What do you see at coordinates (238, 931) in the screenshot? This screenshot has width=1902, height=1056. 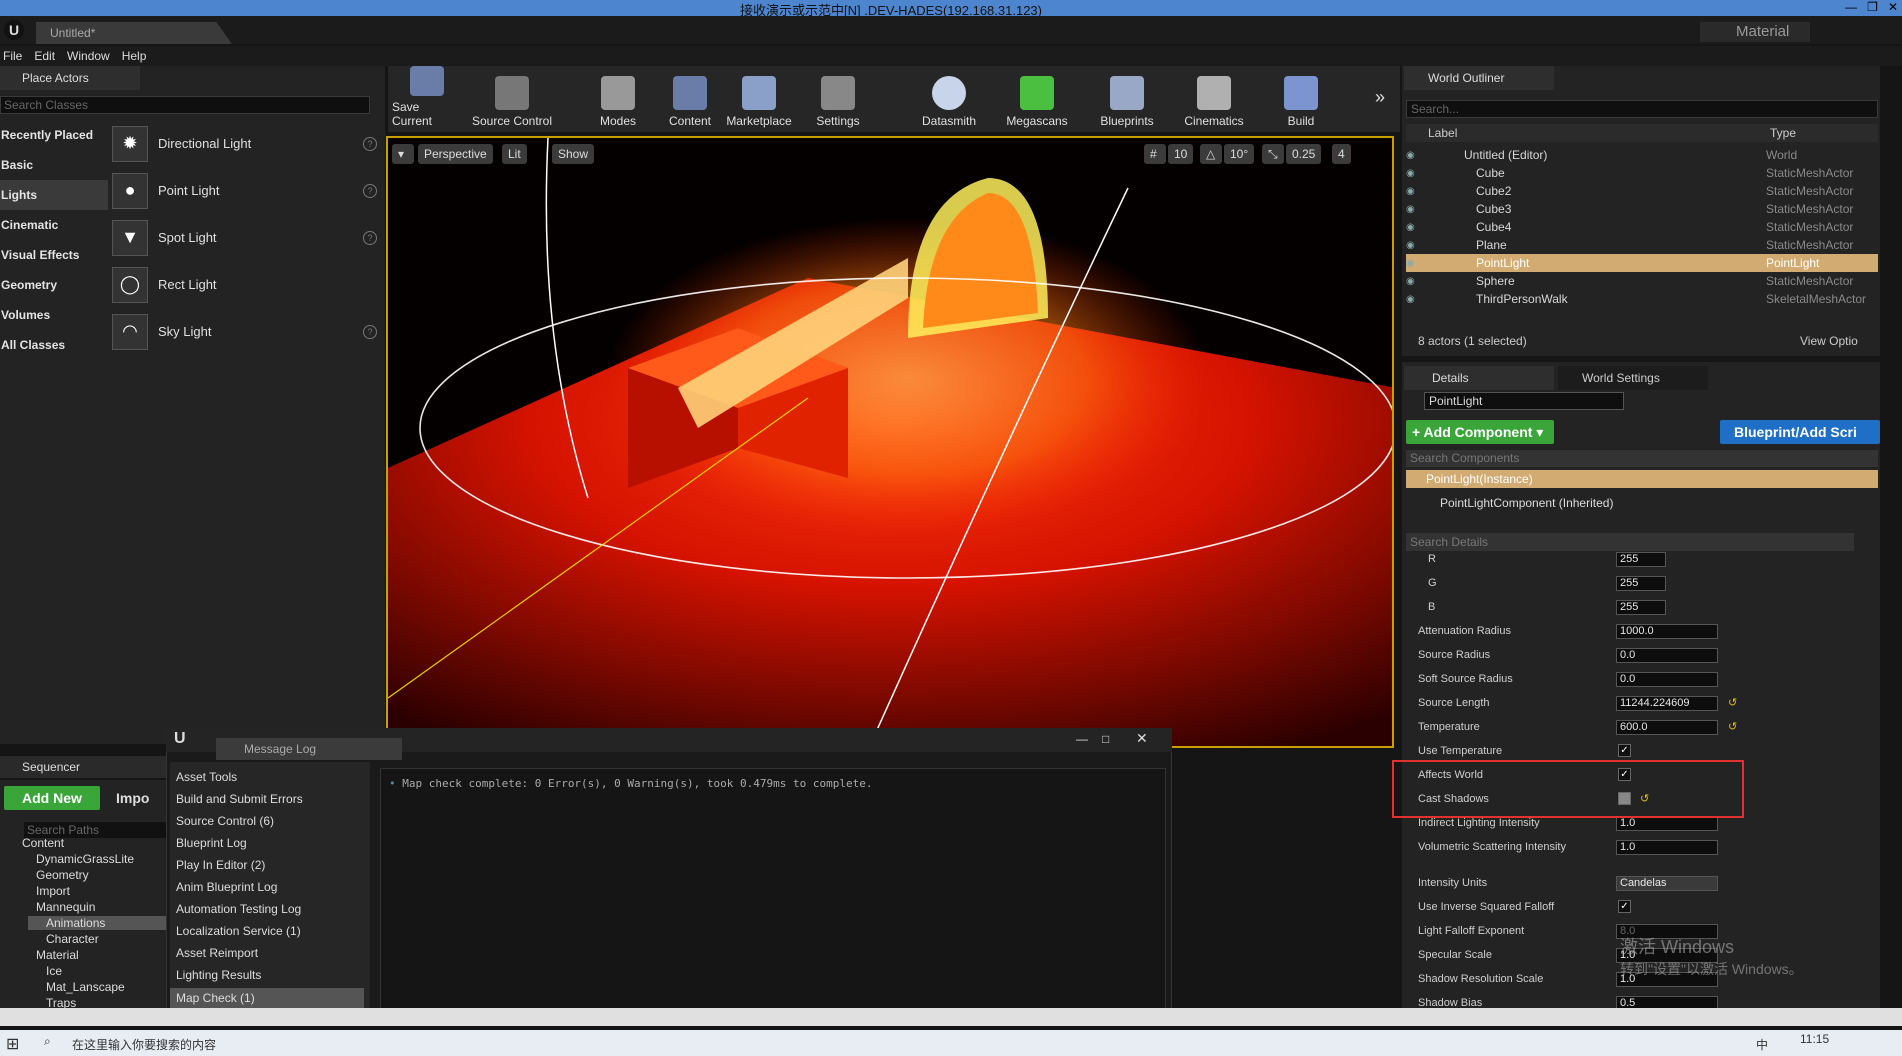 I see `log-category: Localization Service (1)` at bounding box center [238, 931].